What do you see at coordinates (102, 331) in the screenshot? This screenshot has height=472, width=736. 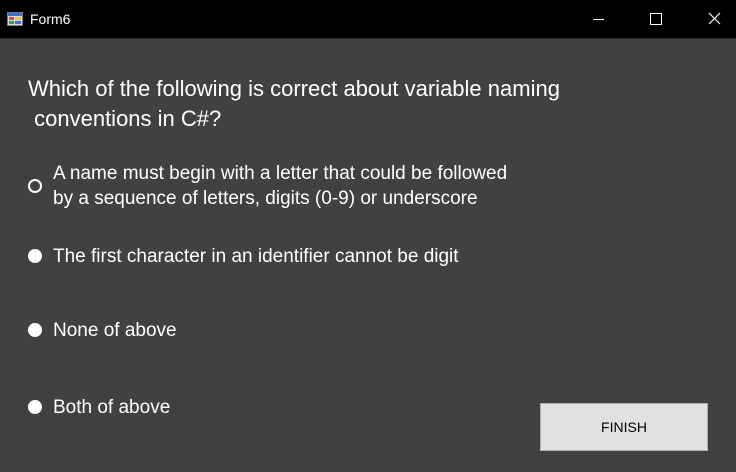 I see `answer-option-3: None of above` at bounding box center [102, 331].